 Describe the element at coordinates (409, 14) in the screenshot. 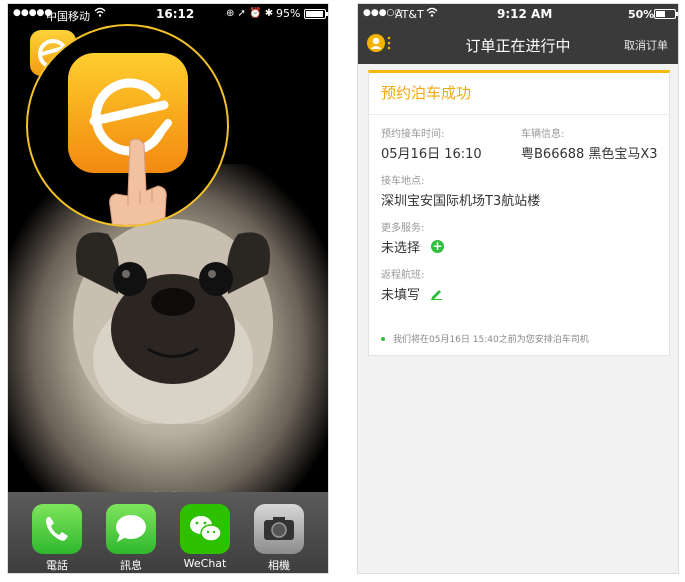

I see `carrier-name: AT&T` at that location.